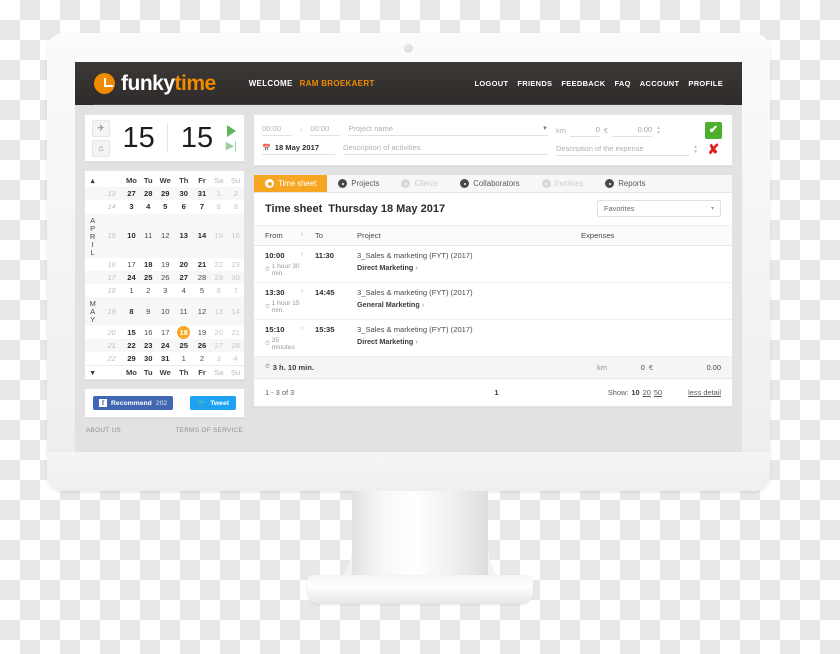 This screenshot has height=654, width=840. I want to click on nav-item-account: ACCOUNT, so click(660, 83).